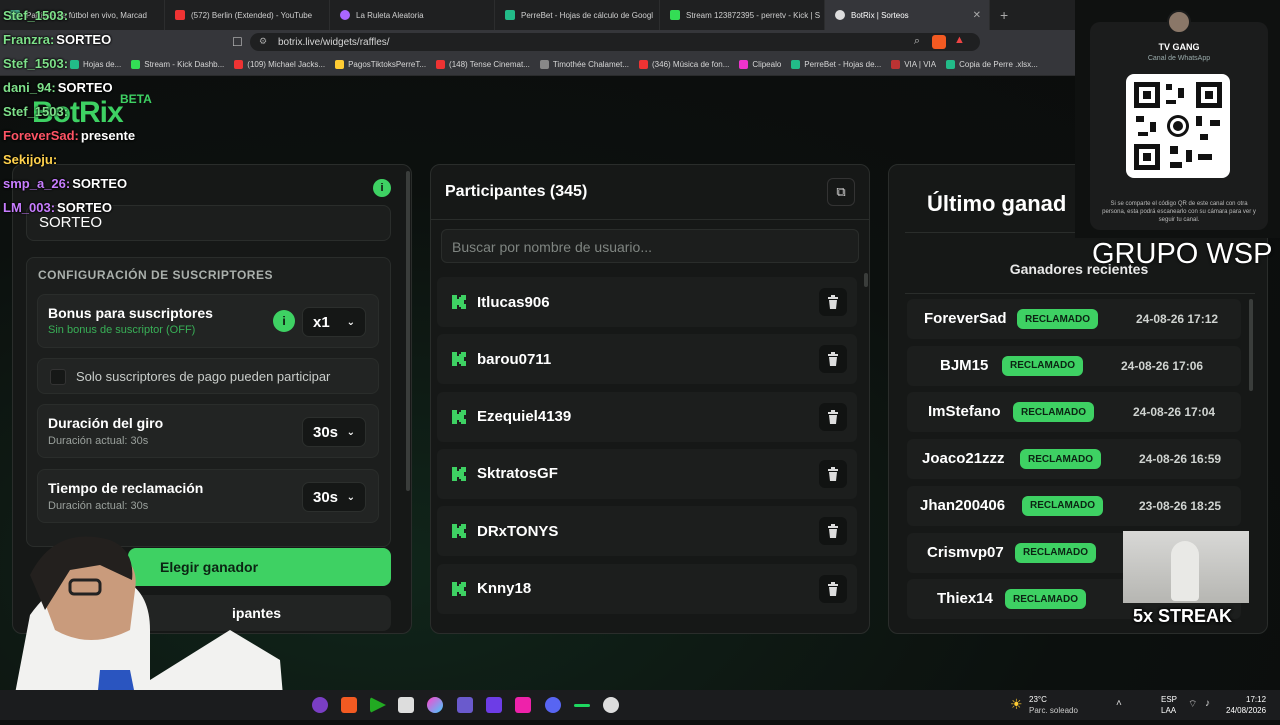  Describe the element at coordinates (742, 15) in the screenshot. I see `browser-tab: Stream 123872395 - perretv - Kick | S` at that location.